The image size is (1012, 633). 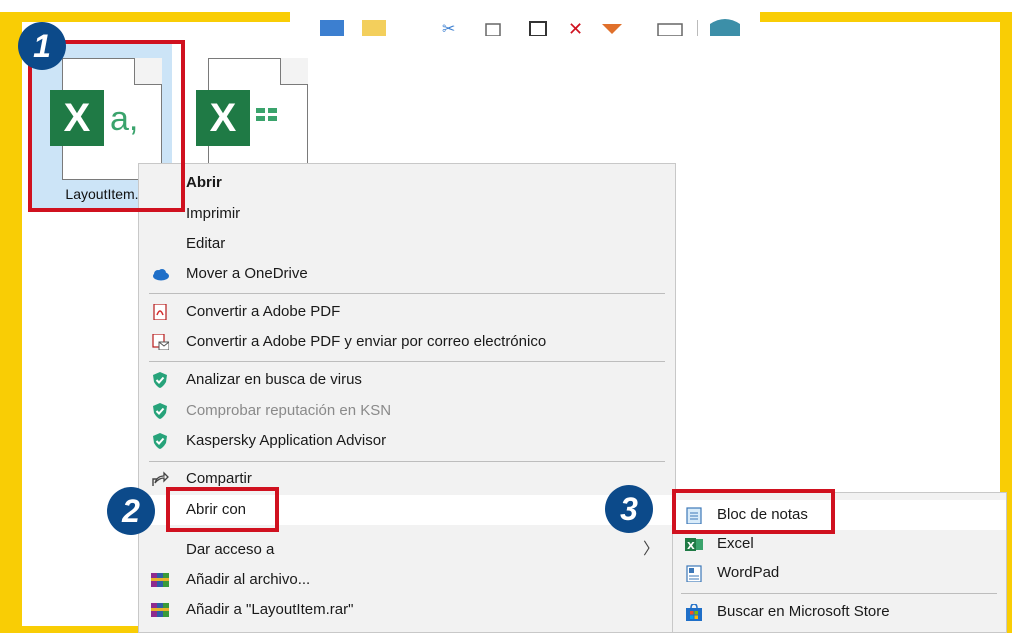 What do you see at coordinates (42, 46) in the screenshot?
I see `step-badge-1: 1` at bounding box center [42, 46].